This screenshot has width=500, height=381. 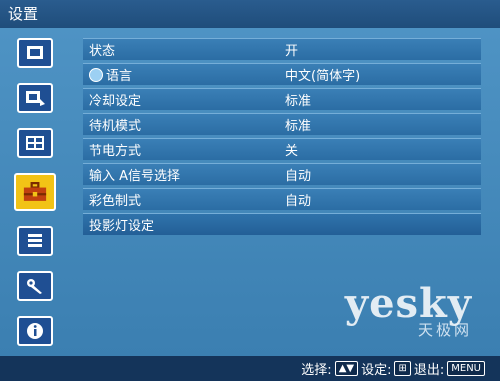 I want to click on arrow-keys-icon: ▲▼, so click(x=346, y=368).